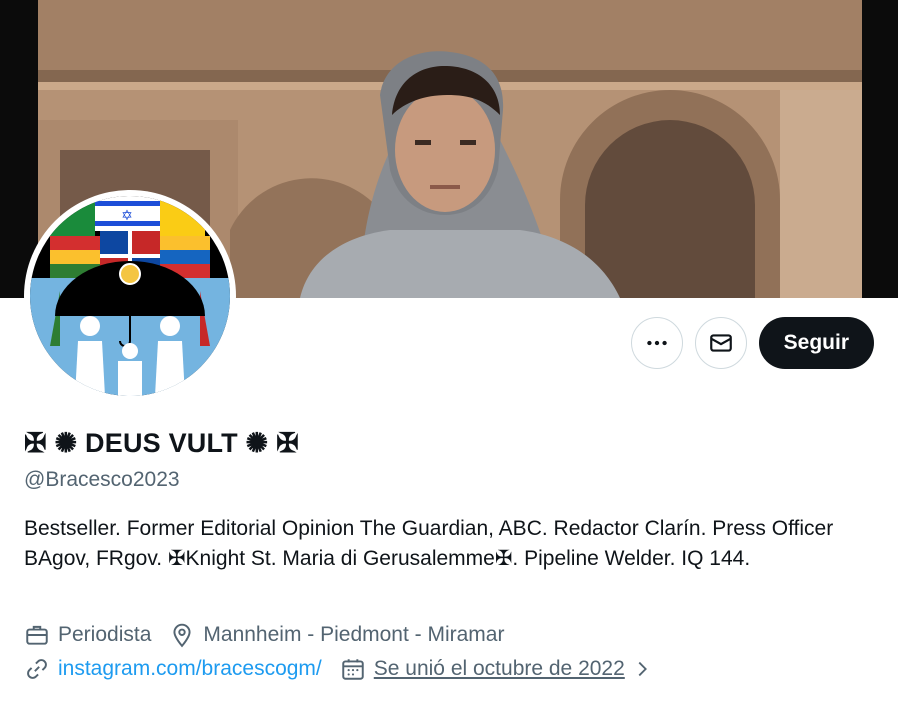 The image size is (898, 709). I want to click on profile-actions: Seguir, so click(752, 343).